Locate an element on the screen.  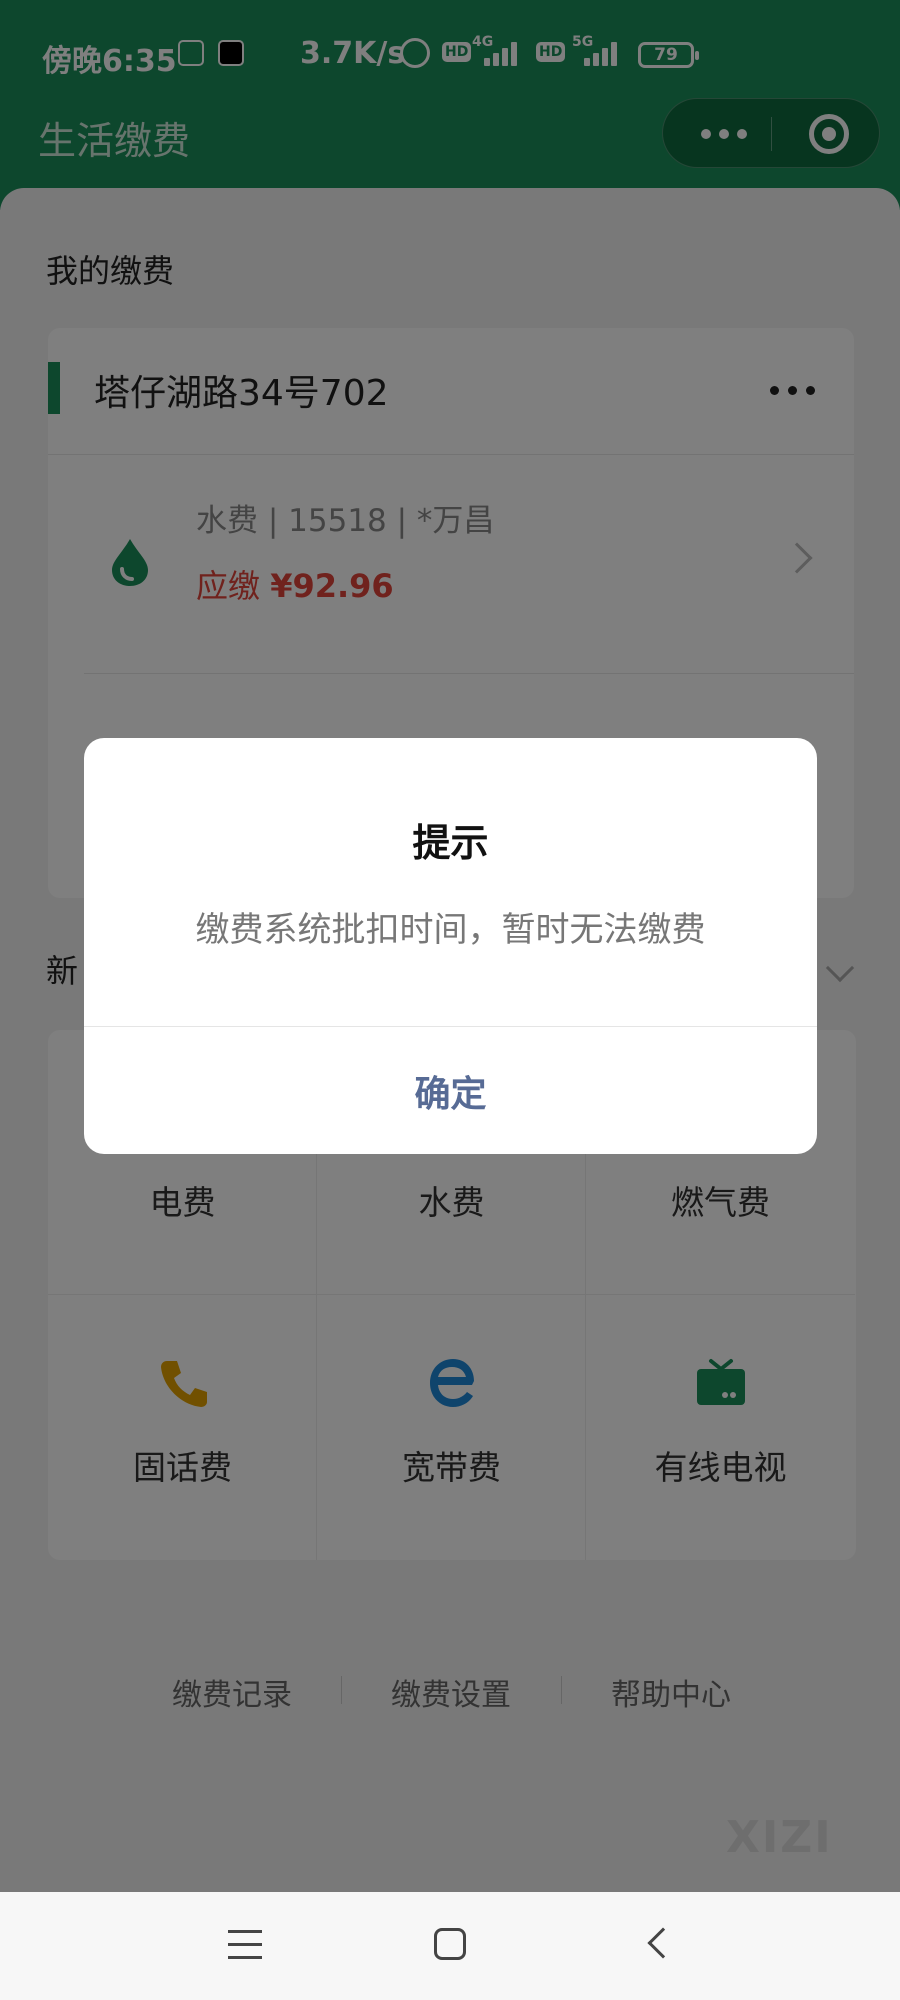
confirm-button: 确定 is located at coordinates (450, 1090).